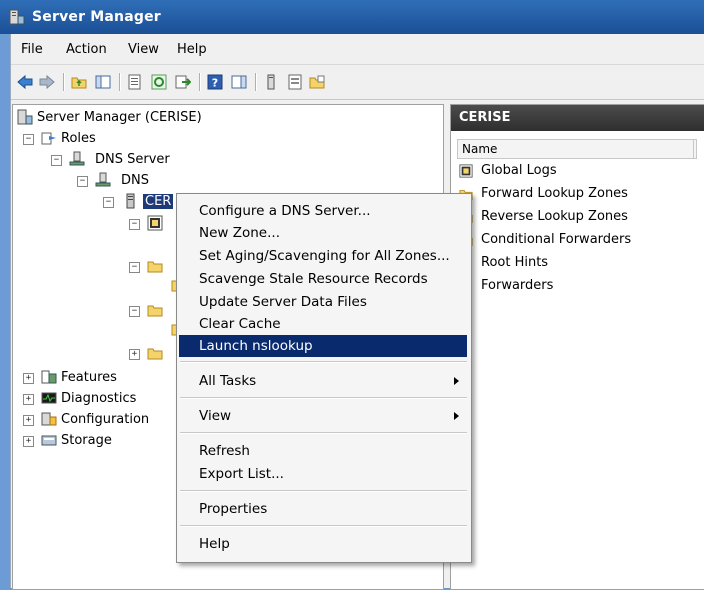  What do you see at coordinates (295, 82) in the screenshot?
I see `list-icon` at bounding box center [295, 82].